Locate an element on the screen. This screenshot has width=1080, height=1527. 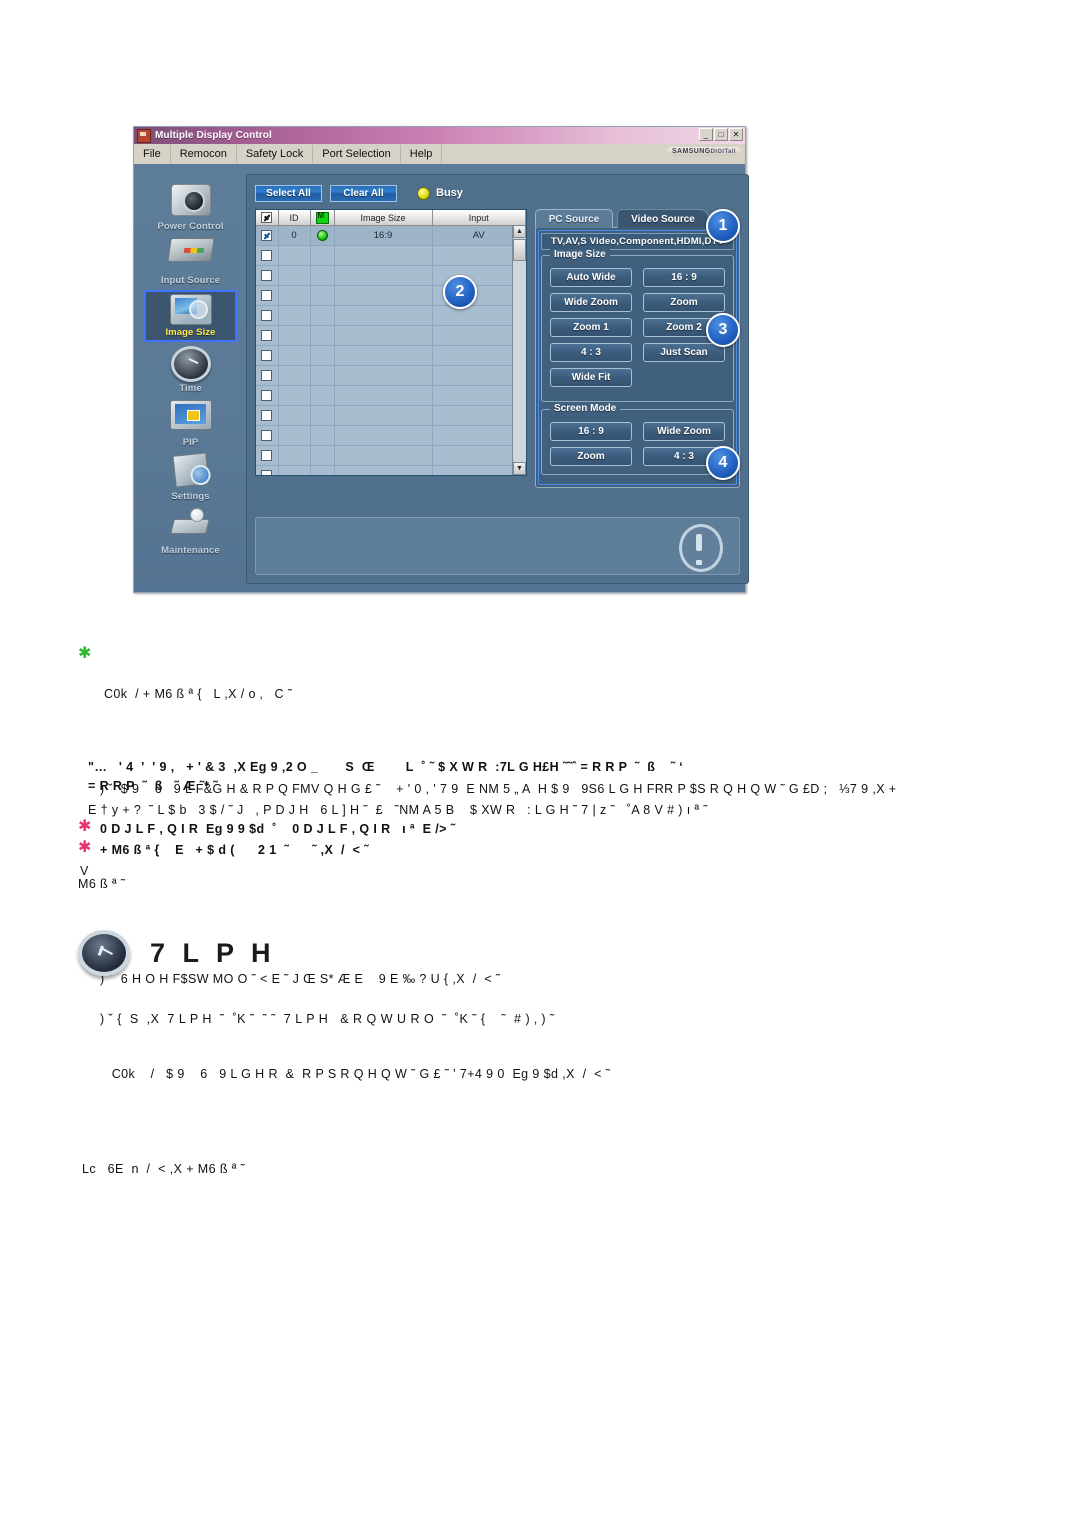
scrollbar-thumb is located at coordinates (519, 250).